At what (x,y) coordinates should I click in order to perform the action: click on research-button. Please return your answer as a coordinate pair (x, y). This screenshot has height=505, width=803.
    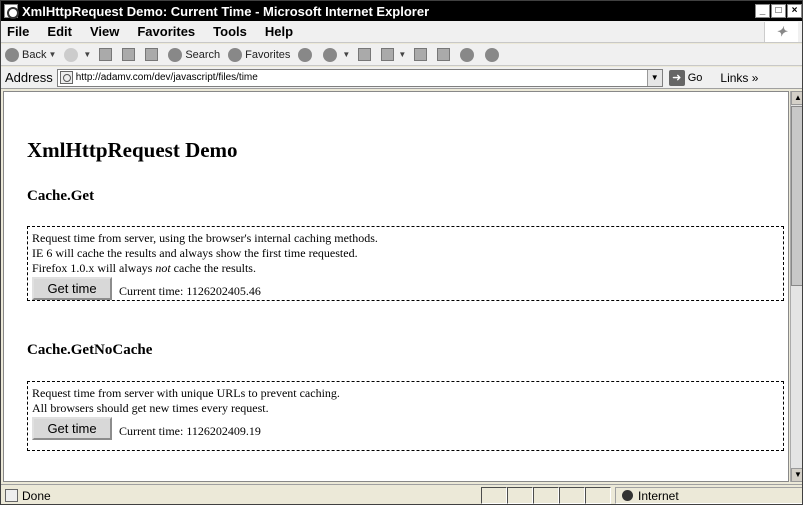
    Looking at the image, I should click on (444, 54).